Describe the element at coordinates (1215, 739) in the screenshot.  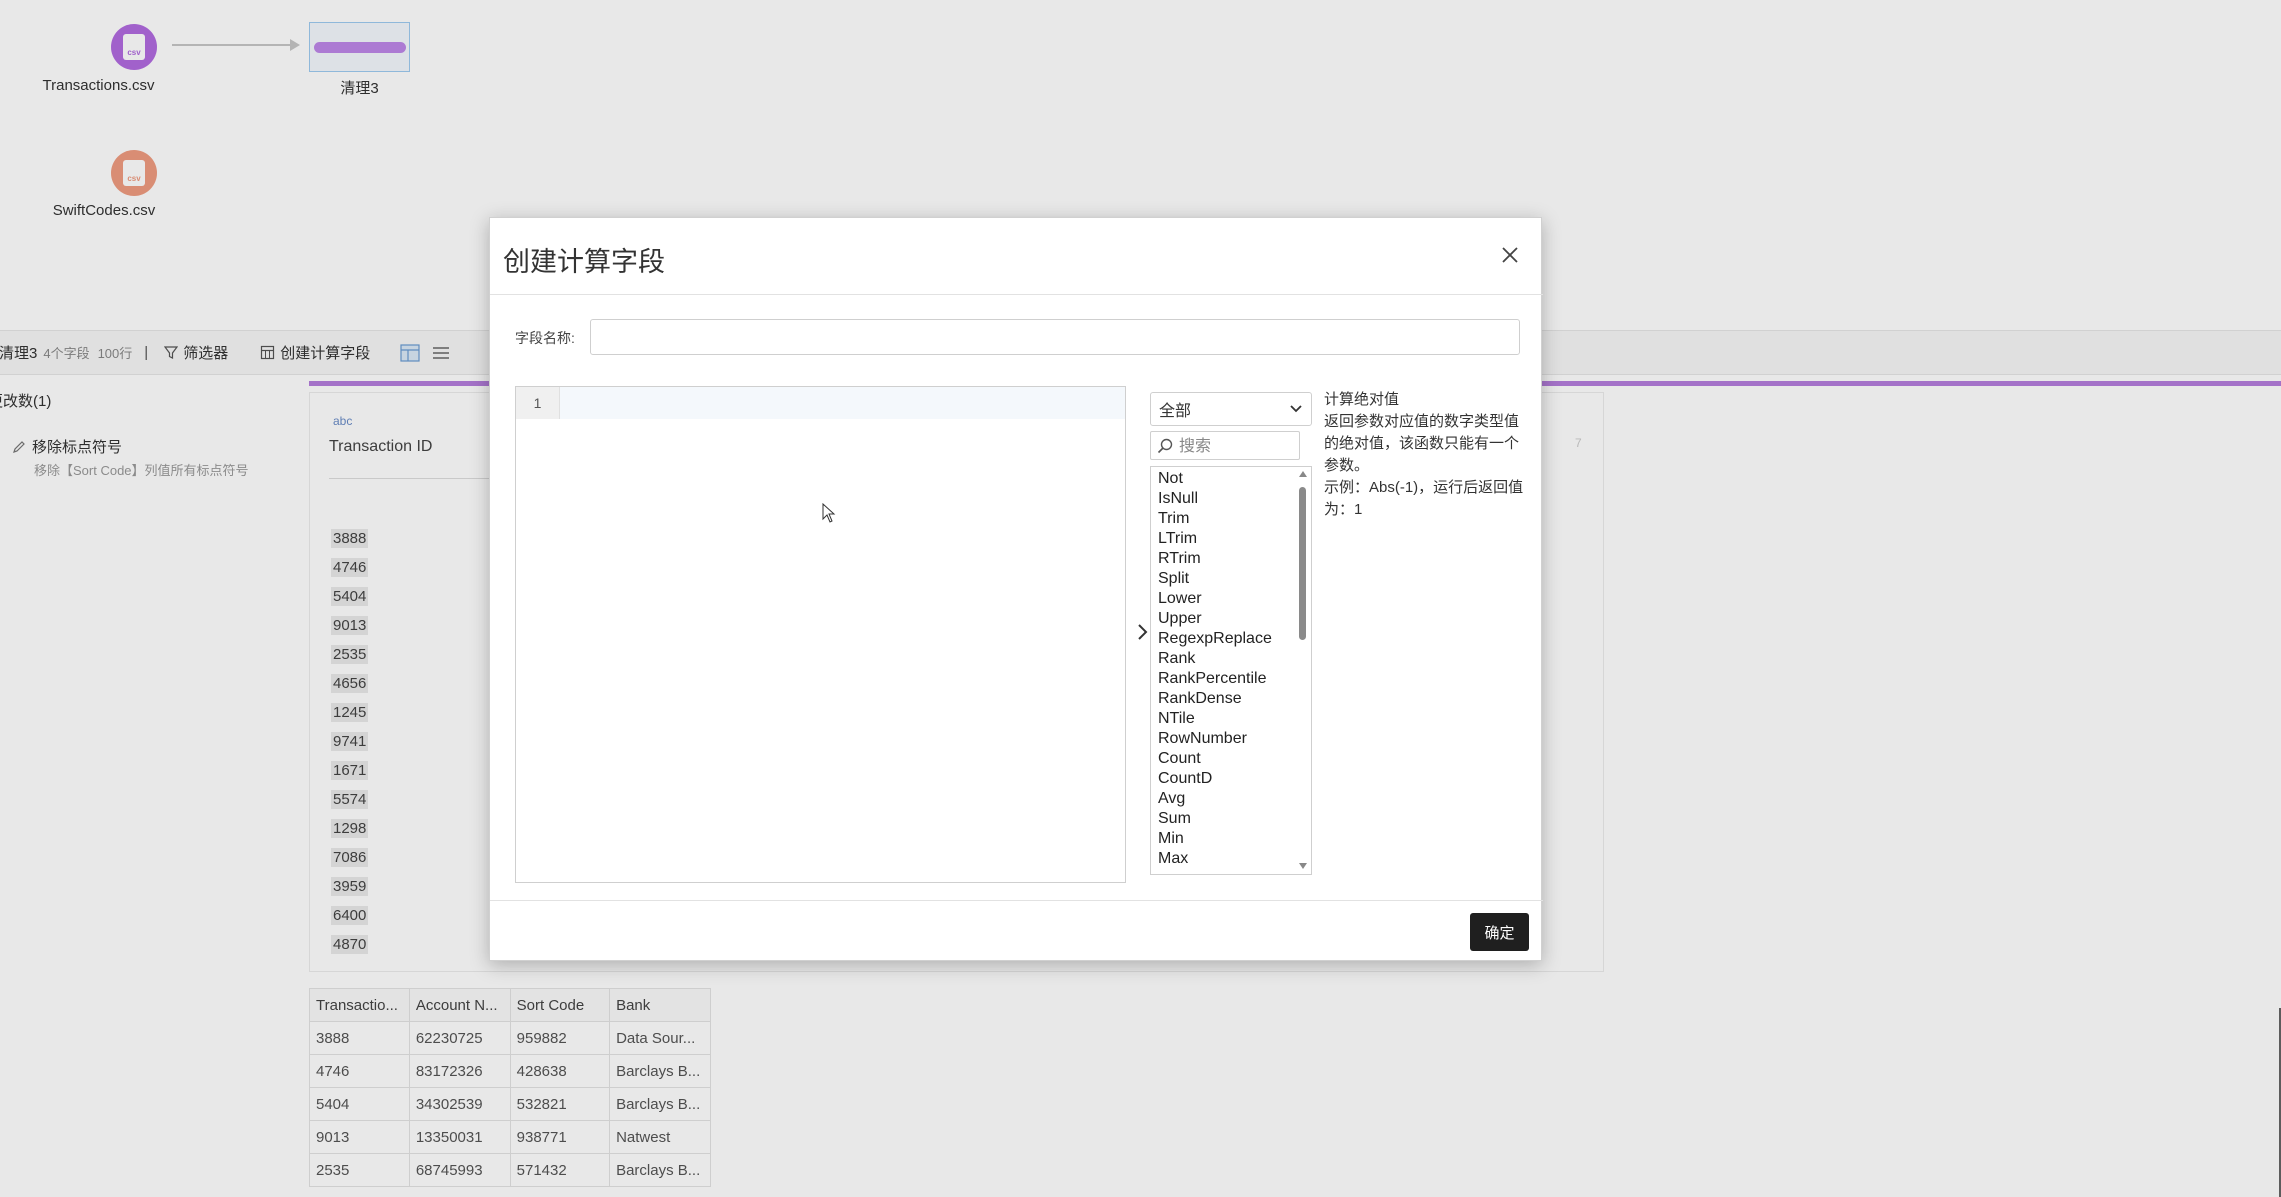
I see `function-item: RowNumber` at that location.